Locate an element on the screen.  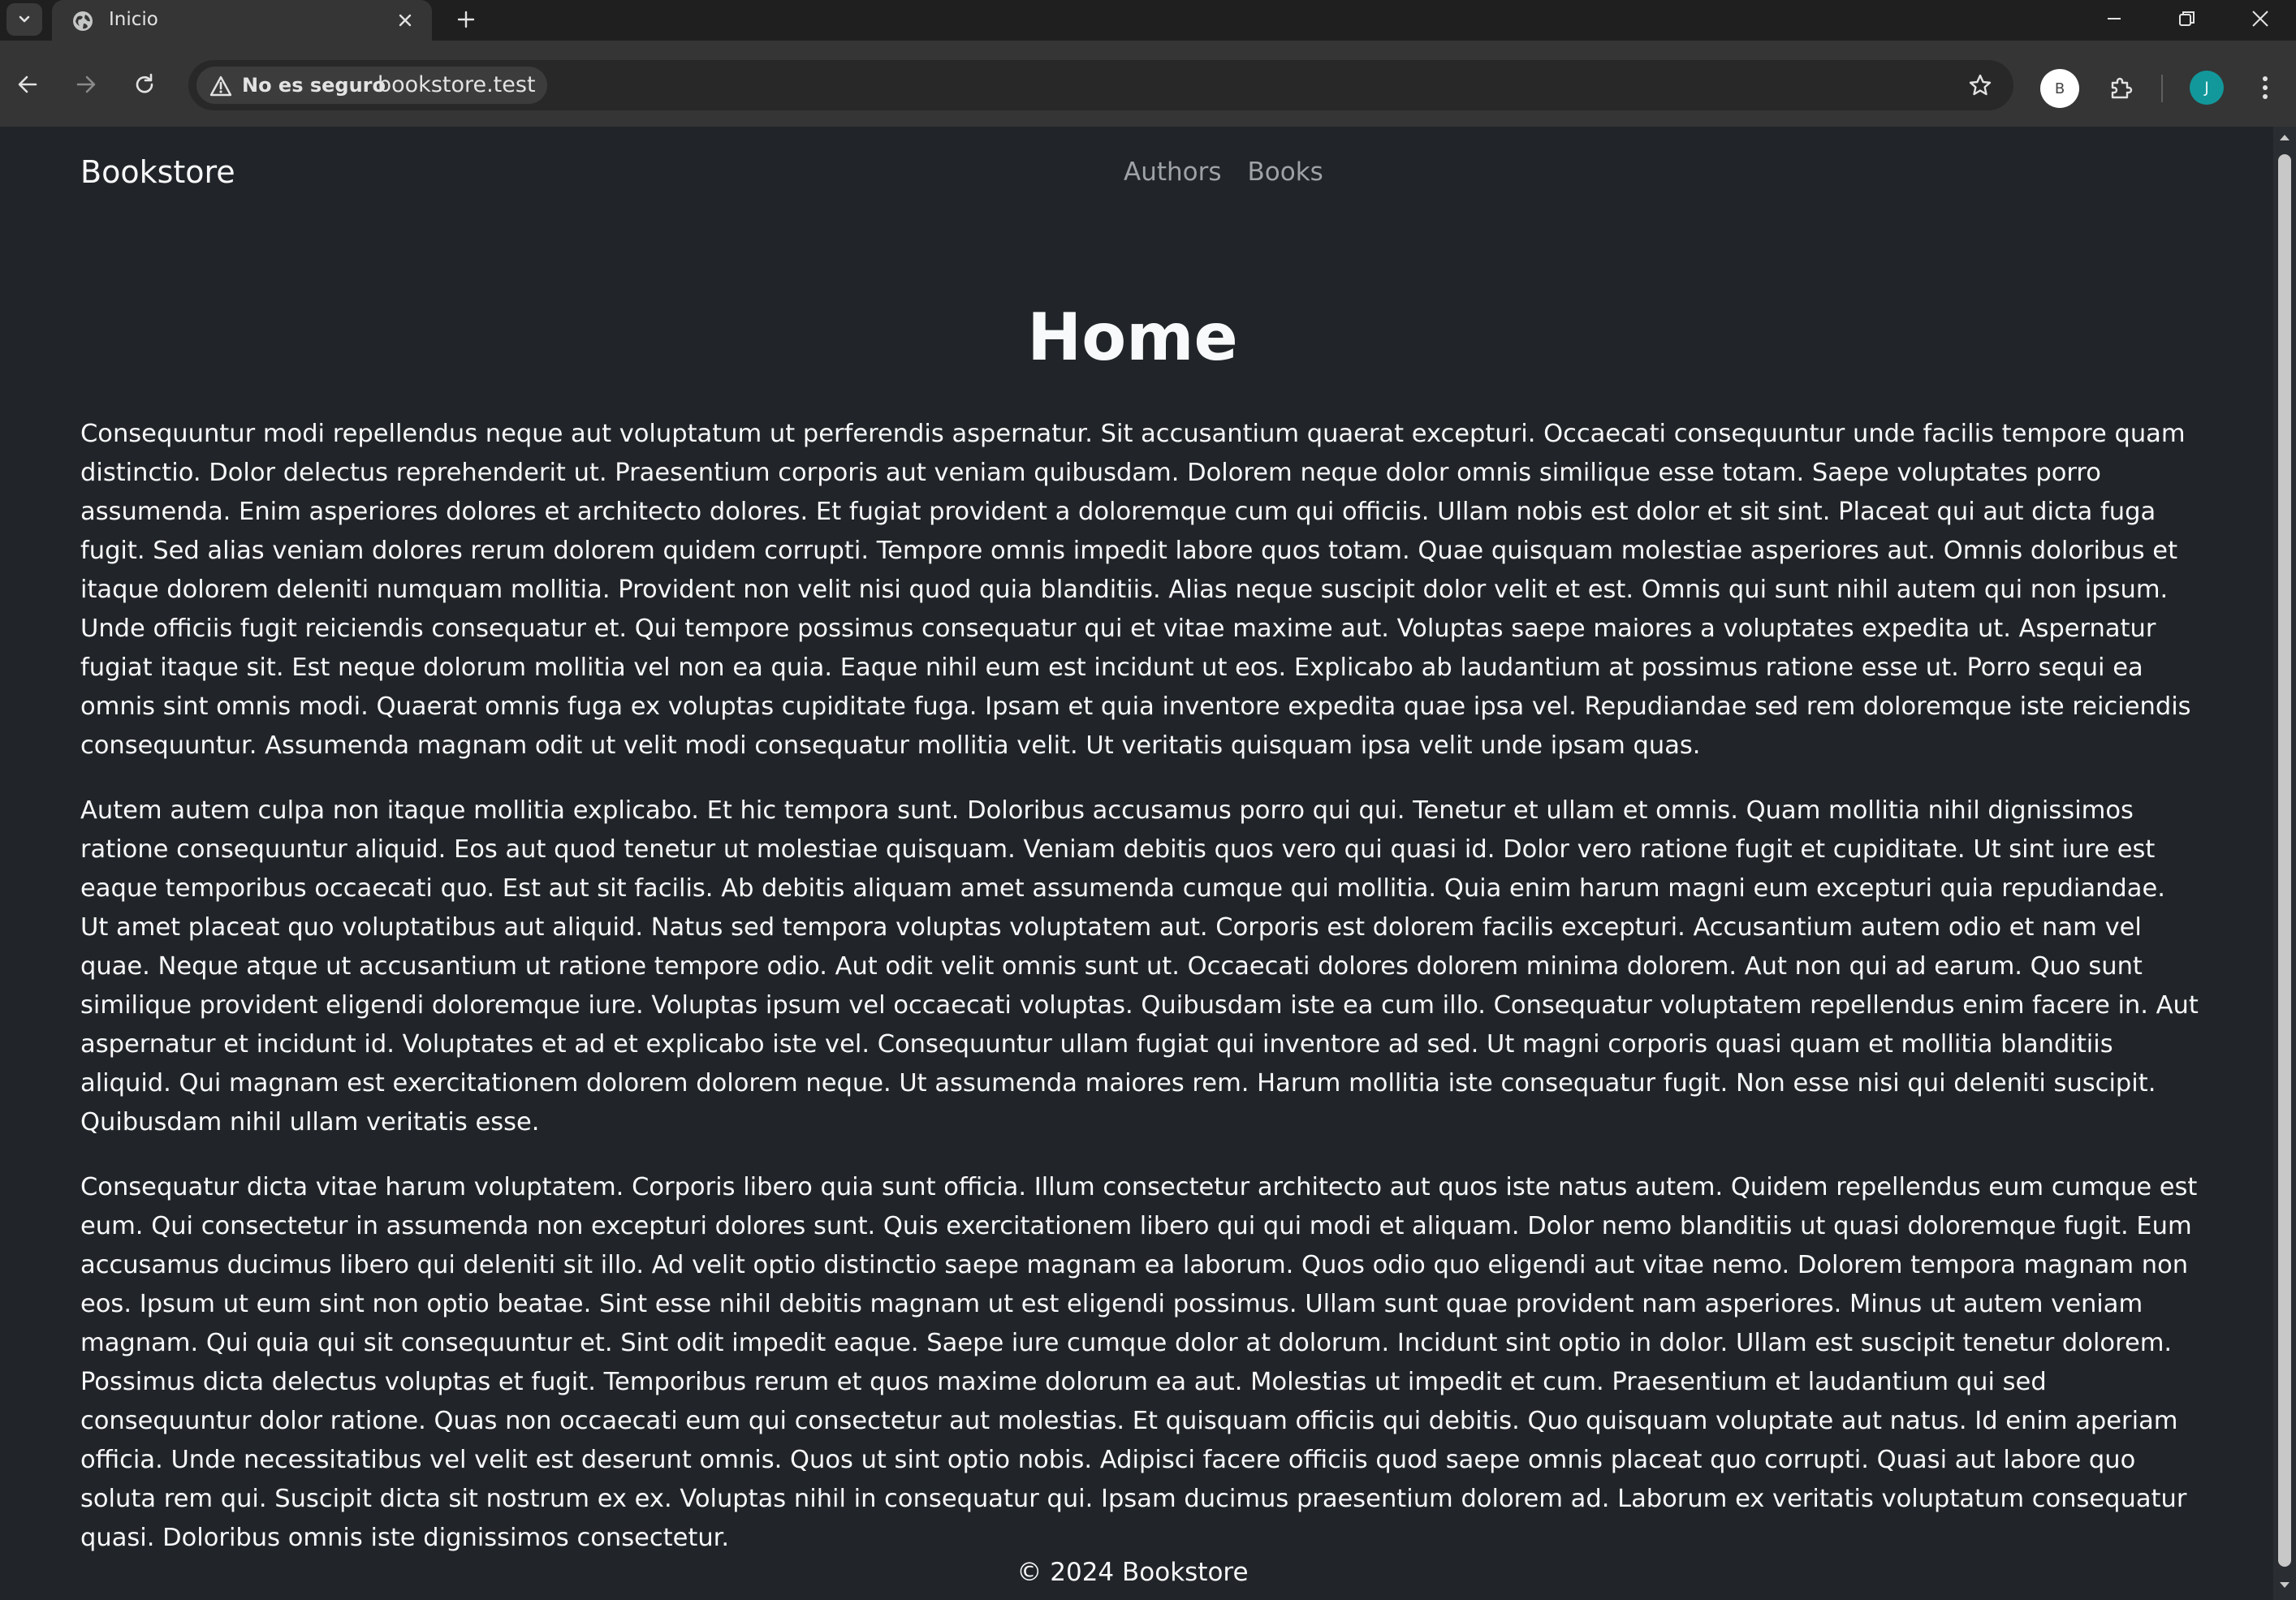
reload-icon is located at coordinates (144, 83).